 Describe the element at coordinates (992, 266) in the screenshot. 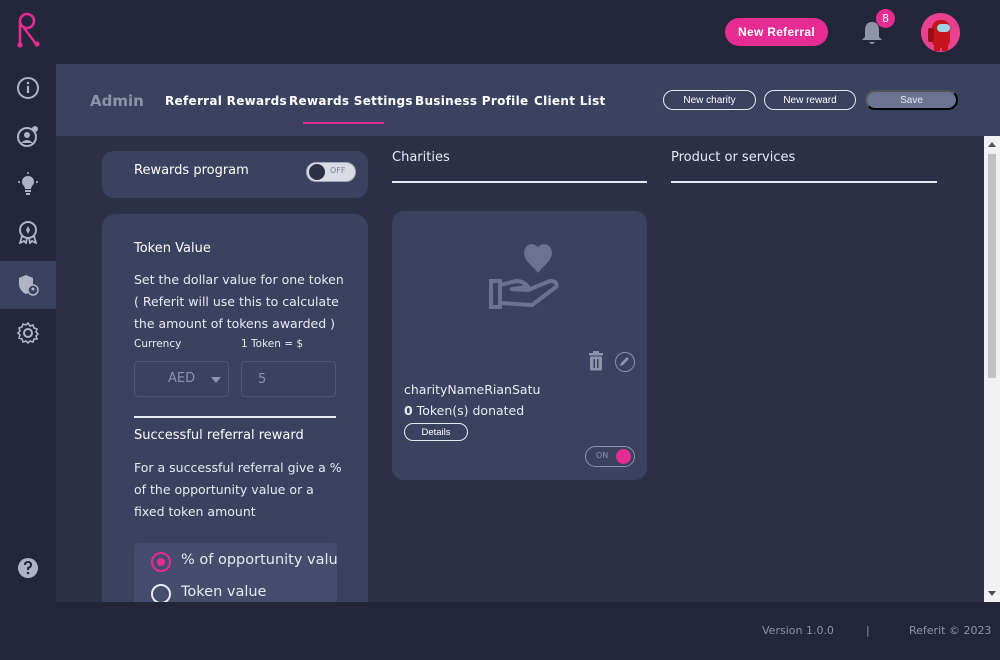

I see `scroll-thumb` at that location.